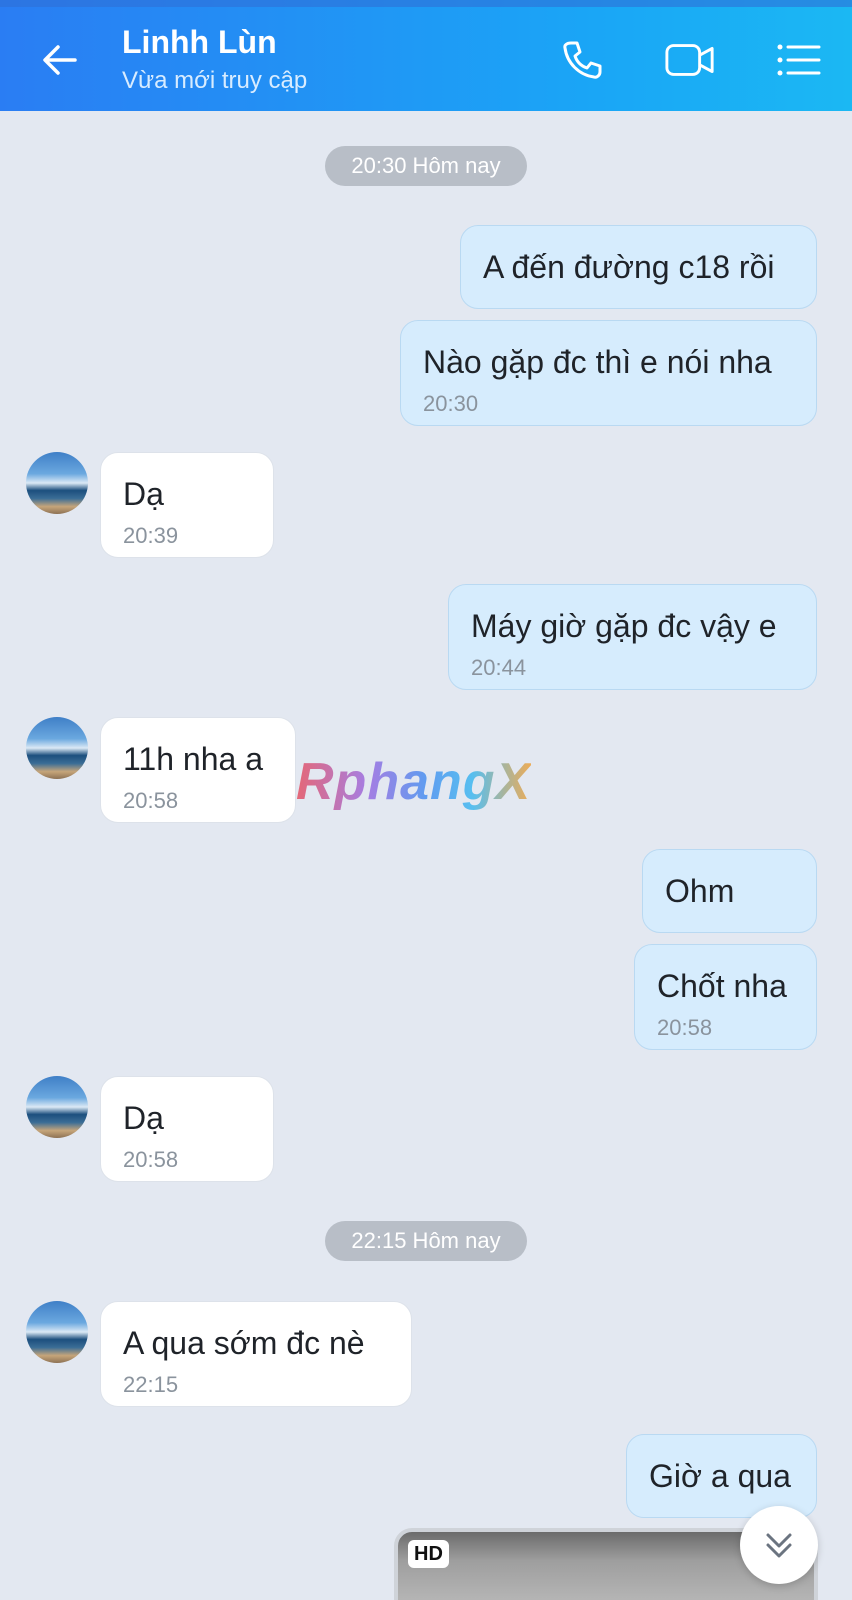 The height and width of the screenshot is (1600, 852). Describe the element at coordinates (199, 42) in the screenshot. I see `contact-name: Linhh Lùn` at that location.